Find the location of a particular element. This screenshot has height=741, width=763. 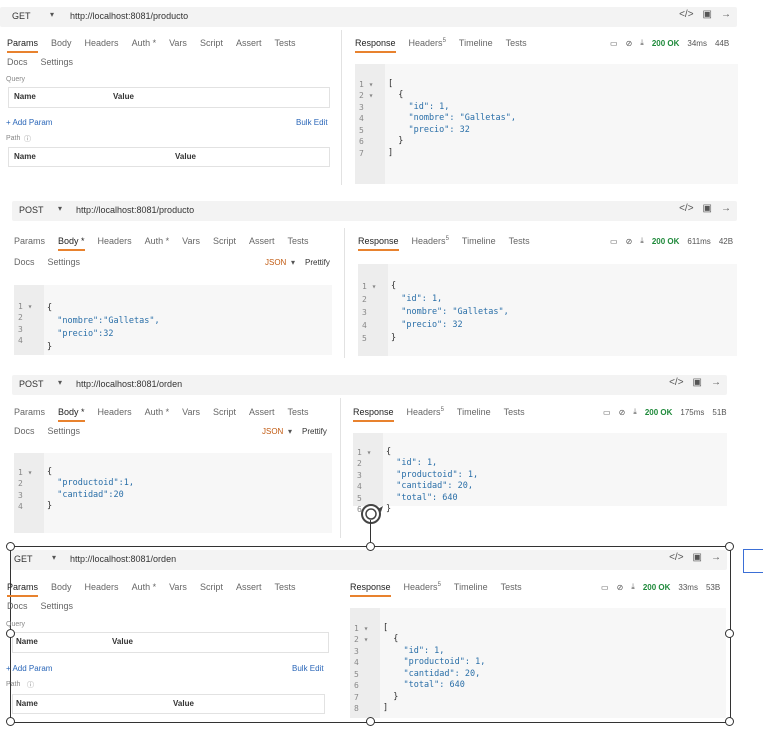

url-input-2: http://localhost:8081/producto is located at coordinates (135, 210).